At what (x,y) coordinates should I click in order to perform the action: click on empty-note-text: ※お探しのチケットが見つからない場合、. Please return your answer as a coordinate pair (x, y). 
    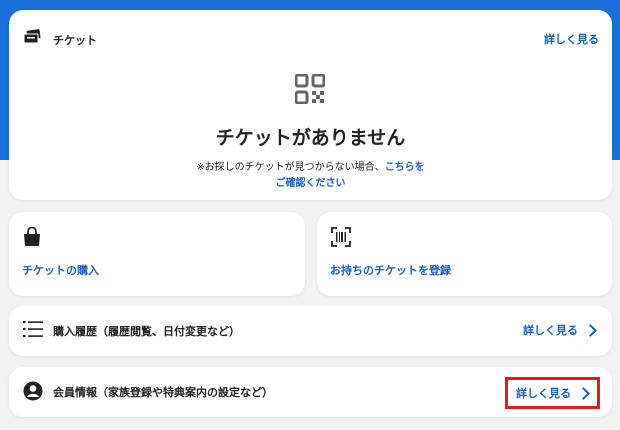
    Looking at the image, I should click on (290, 167).